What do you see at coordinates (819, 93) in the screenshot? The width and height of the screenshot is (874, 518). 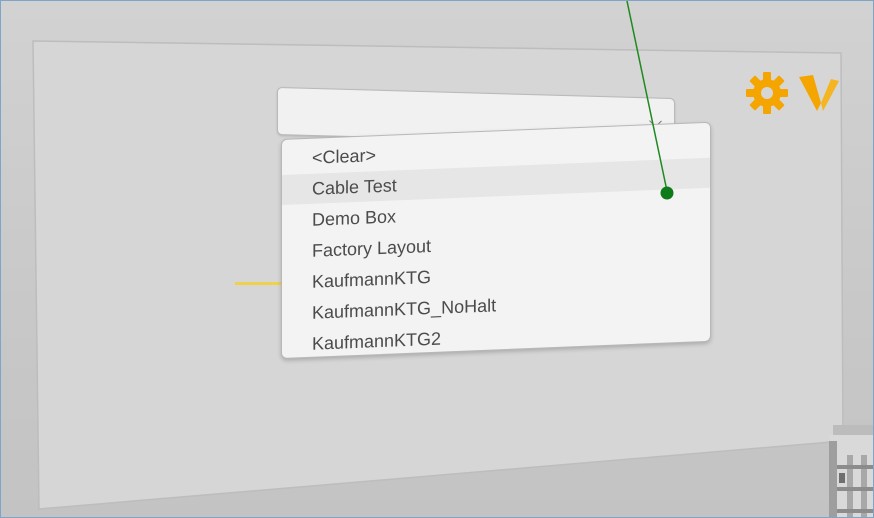 I see `v-logo-icon` at bounding box center [819, 93].